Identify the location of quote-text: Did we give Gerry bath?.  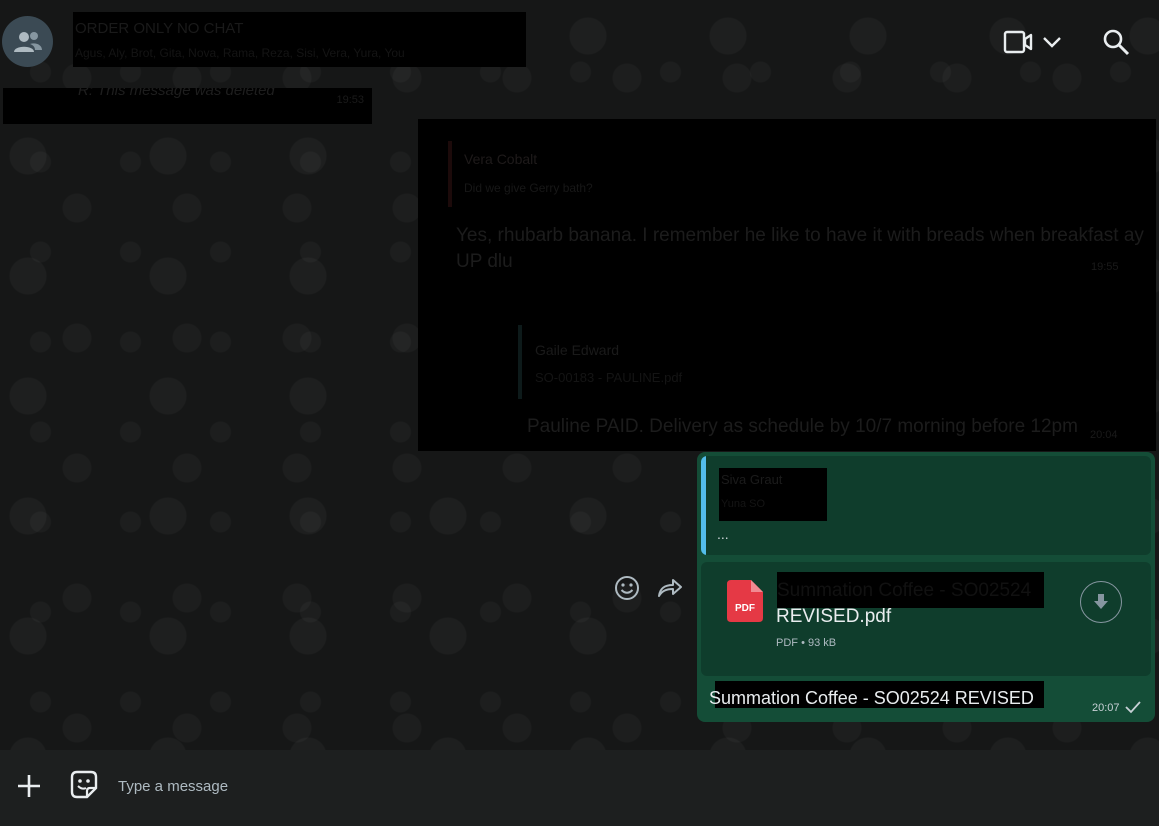
(528, 188).